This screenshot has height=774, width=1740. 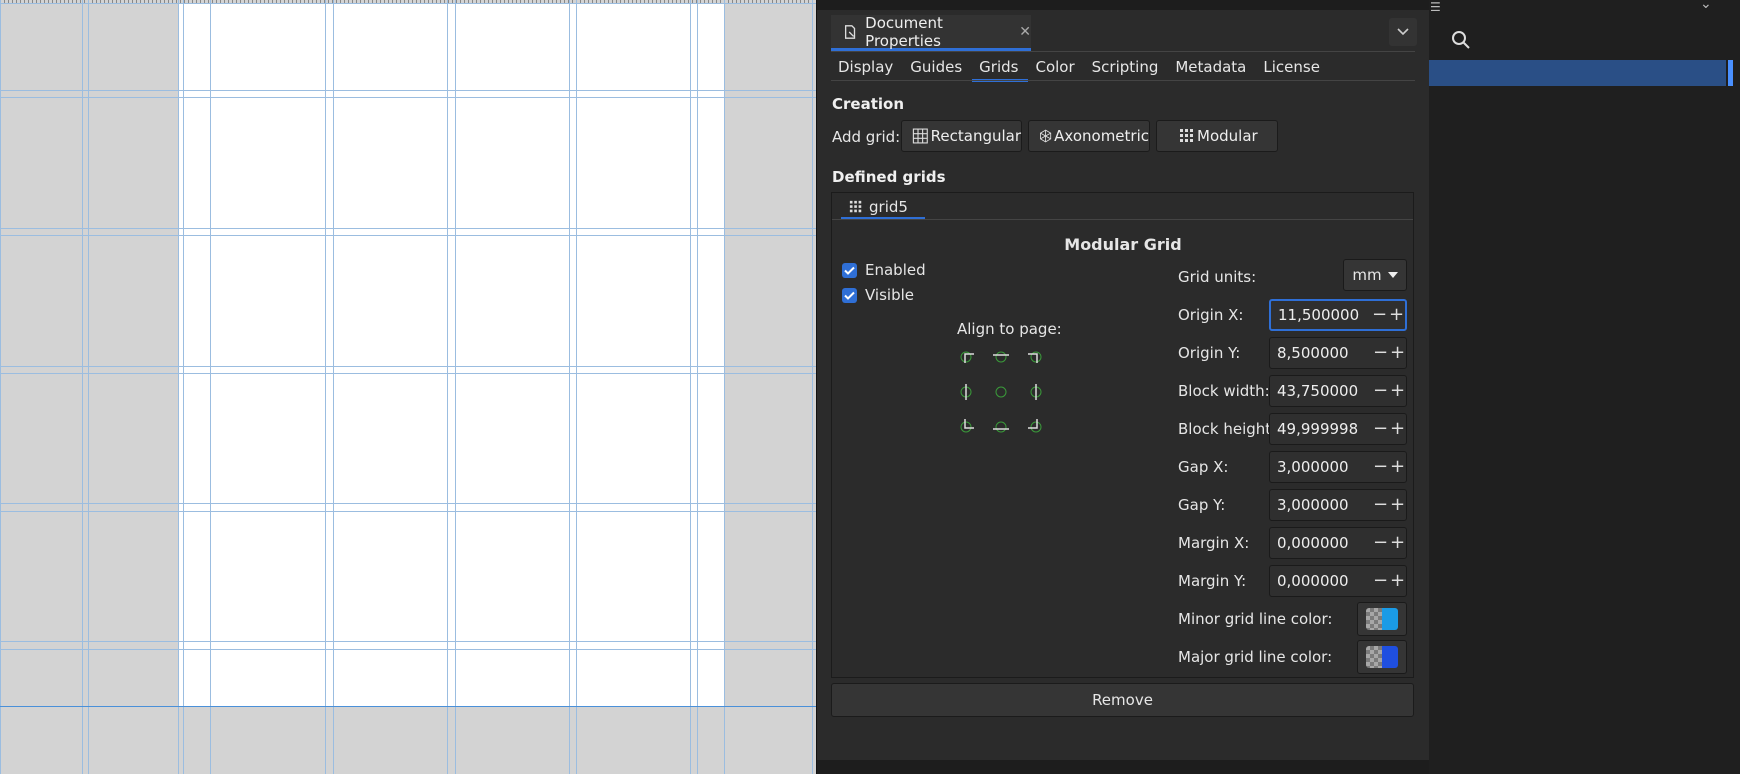 What do you see at coordinates (1255, 619) in the screenshot?
I see `minor-color-label: Minor grid line color:` at bounding box center [1255, 619].